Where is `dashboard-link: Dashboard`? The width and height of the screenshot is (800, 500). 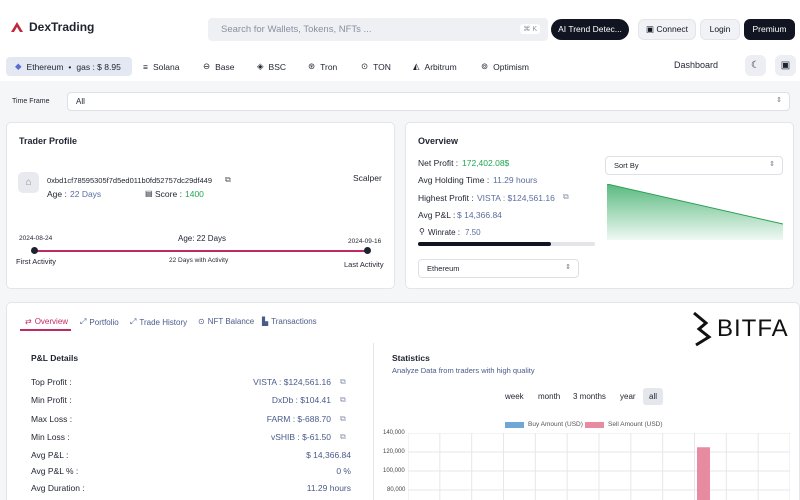
dashboard-link: Dashboard is located at coordinates (696, 65).